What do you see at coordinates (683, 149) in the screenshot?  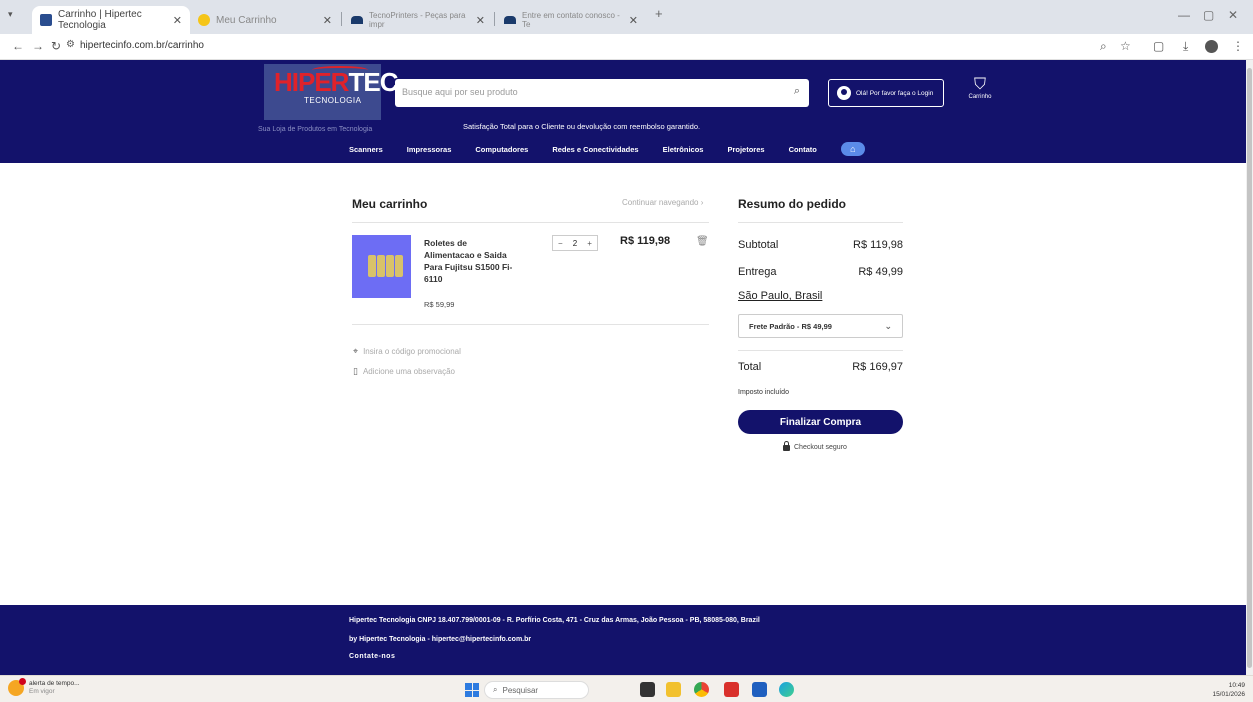 I see `menu-eletronicos: Eletrônicos` at bounding box center [683, 149].